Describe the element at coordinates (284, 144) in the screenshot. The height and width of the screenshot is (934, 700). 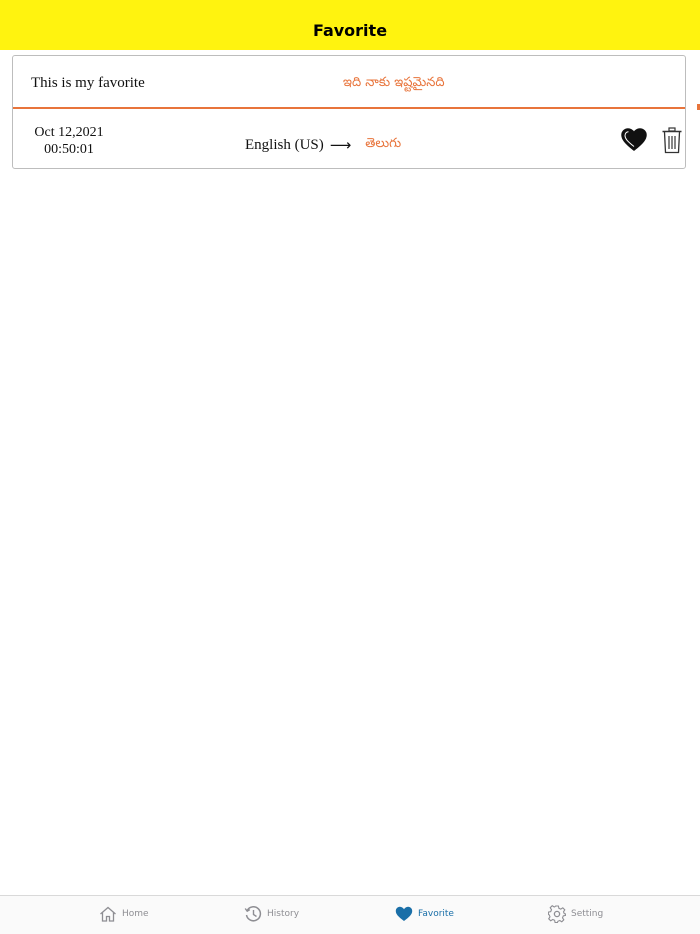
I see `source-language: English (US)` at that location.